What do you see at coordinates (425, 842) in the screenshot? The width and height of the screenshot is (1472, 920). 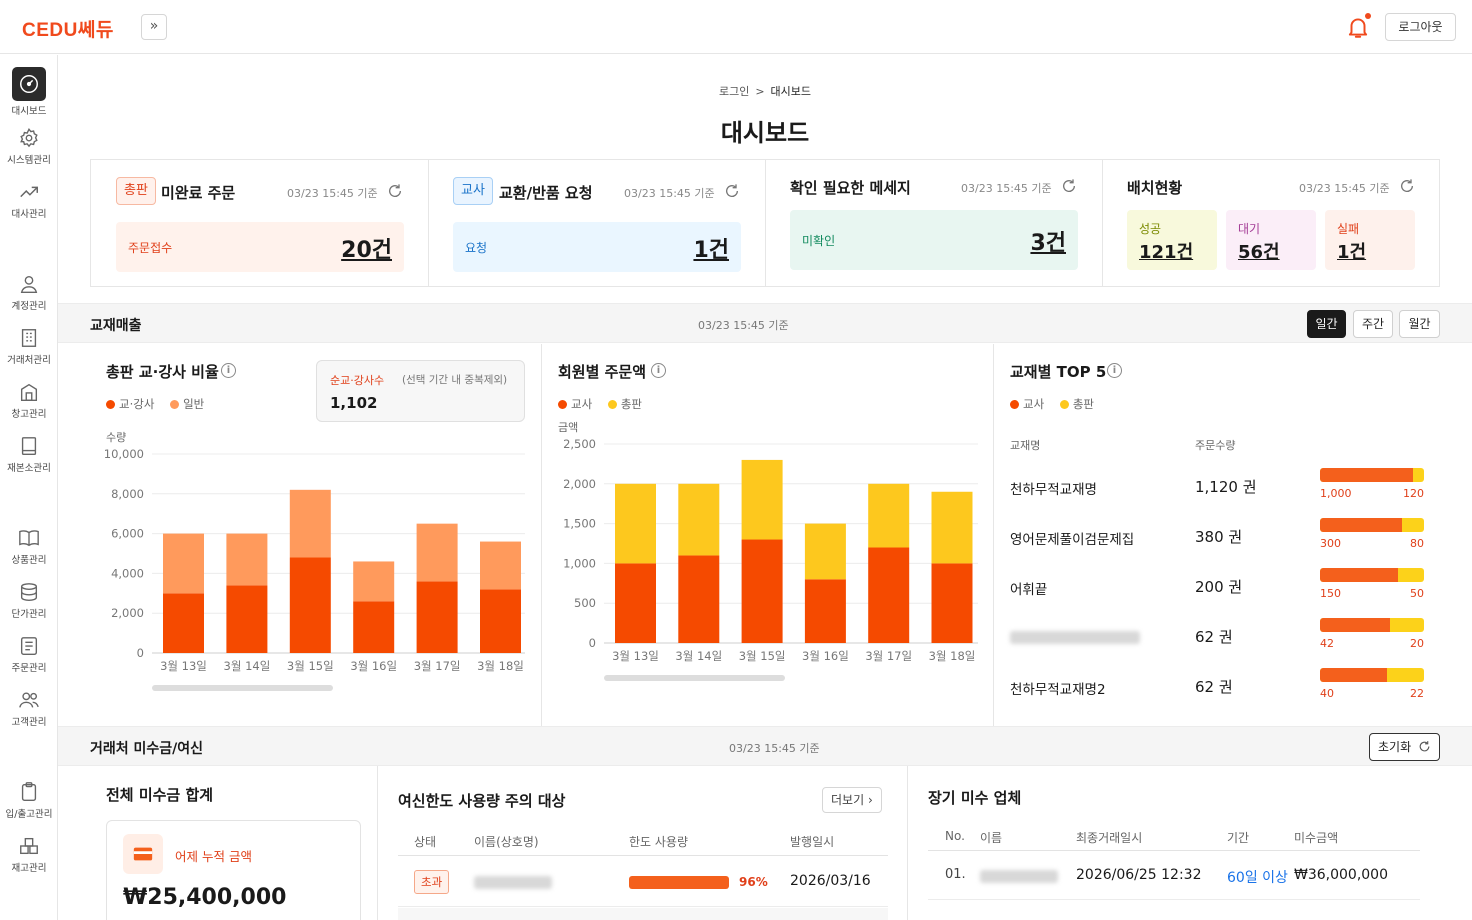 I see `col-header: 상태` at bounding box center [425, 842].